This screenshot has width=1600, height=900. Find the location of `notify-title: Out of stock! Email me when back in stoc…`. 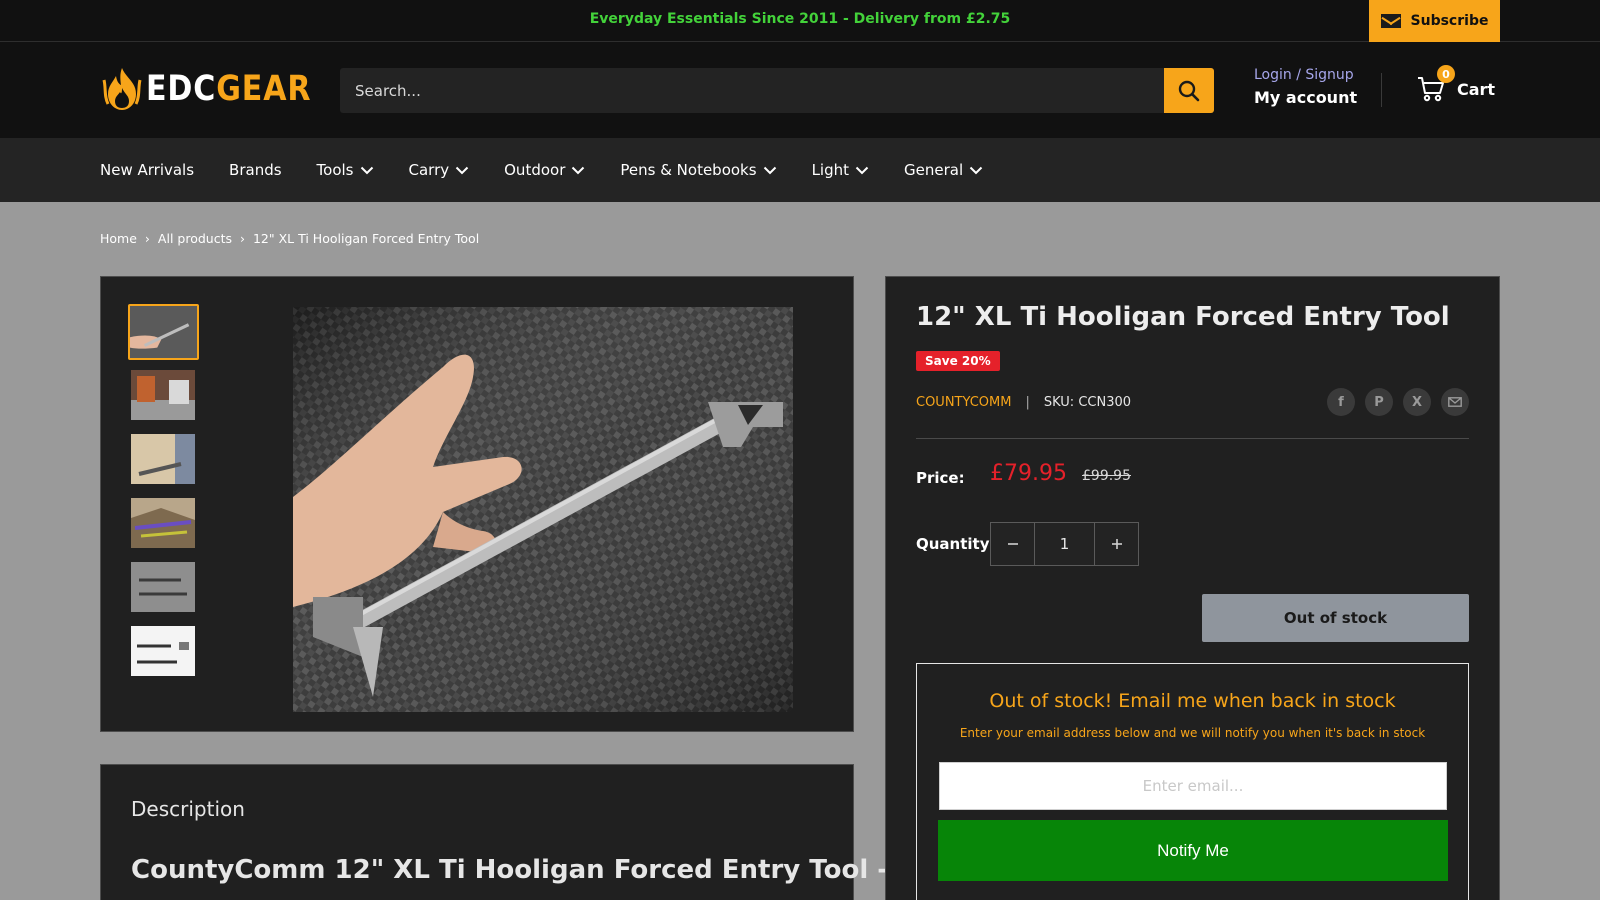

notify-title: Out of stock! Email me when back in stoc… is located at coordinates (1192, 701).